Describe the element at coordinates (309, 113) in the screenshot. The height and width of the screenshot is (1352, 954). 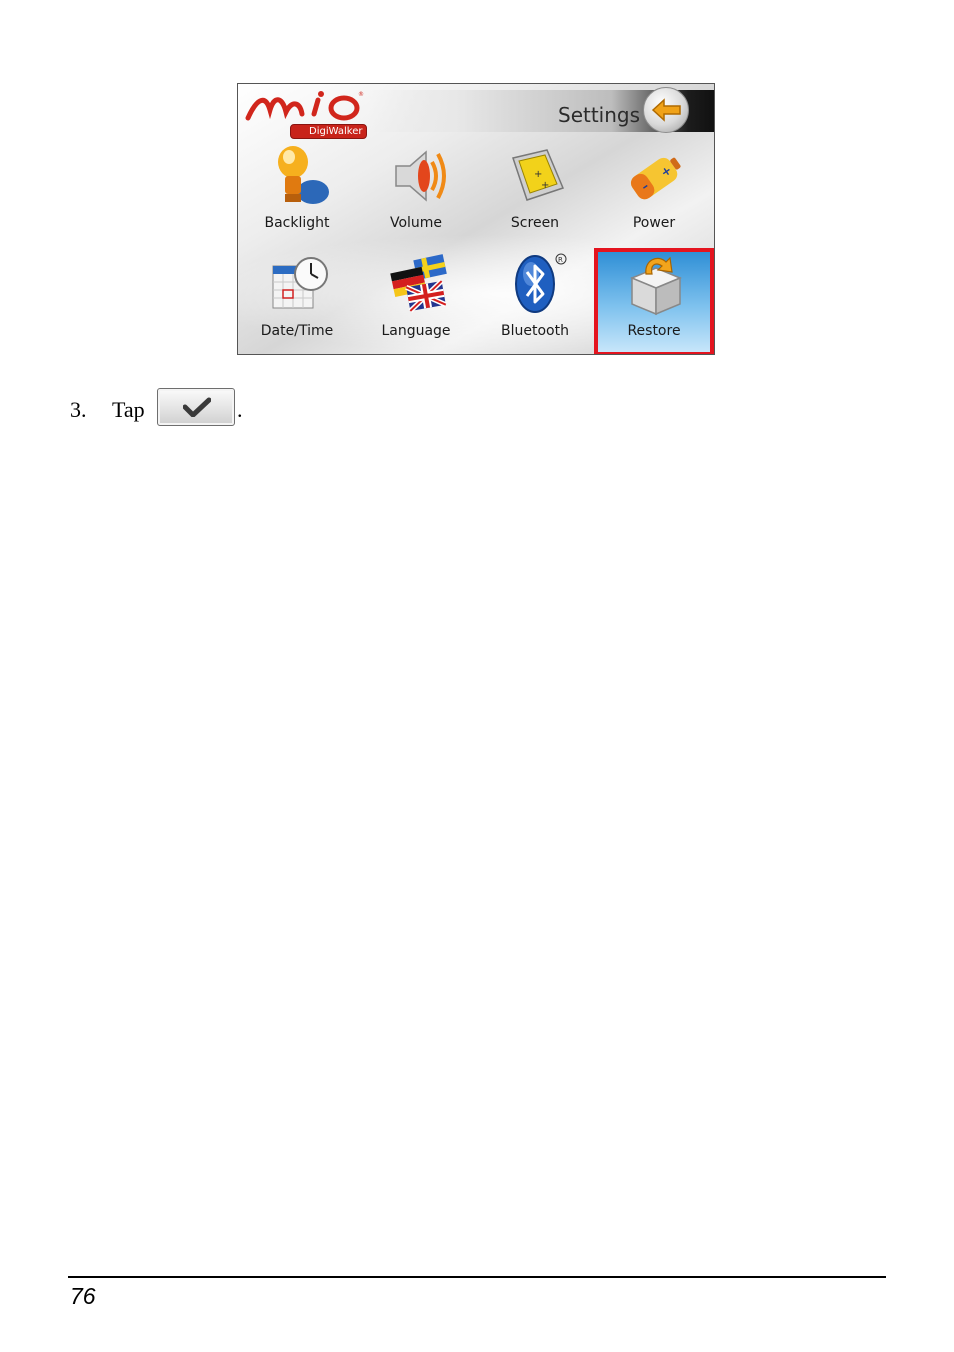
I see `mio-logo: ® DigiWalker` at that location.